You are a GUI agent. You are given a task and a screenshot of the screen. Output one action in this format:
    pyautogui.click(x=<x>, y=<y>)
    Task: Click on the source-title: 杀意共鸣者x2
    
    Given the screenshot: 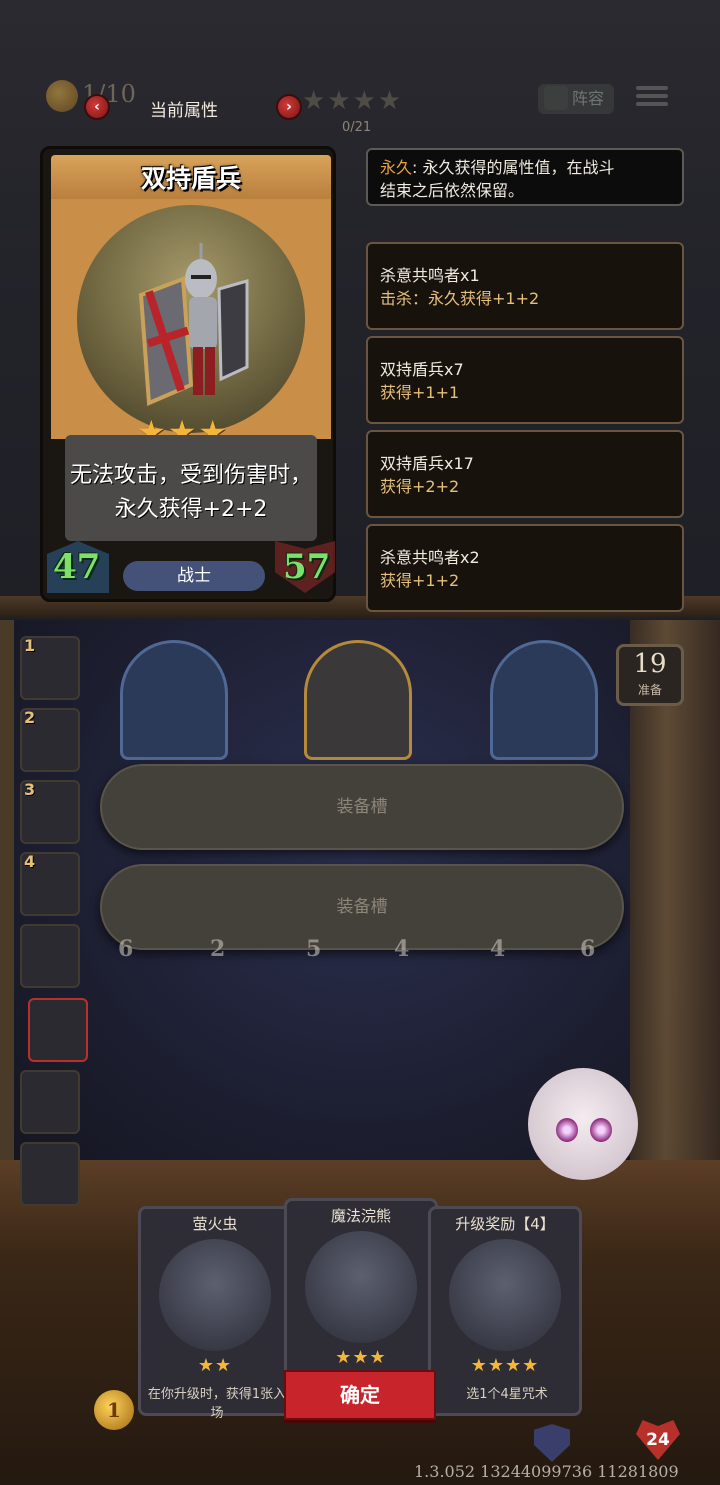 What is the action you would take?
    pyautogui.click(x=430, y=557)
    